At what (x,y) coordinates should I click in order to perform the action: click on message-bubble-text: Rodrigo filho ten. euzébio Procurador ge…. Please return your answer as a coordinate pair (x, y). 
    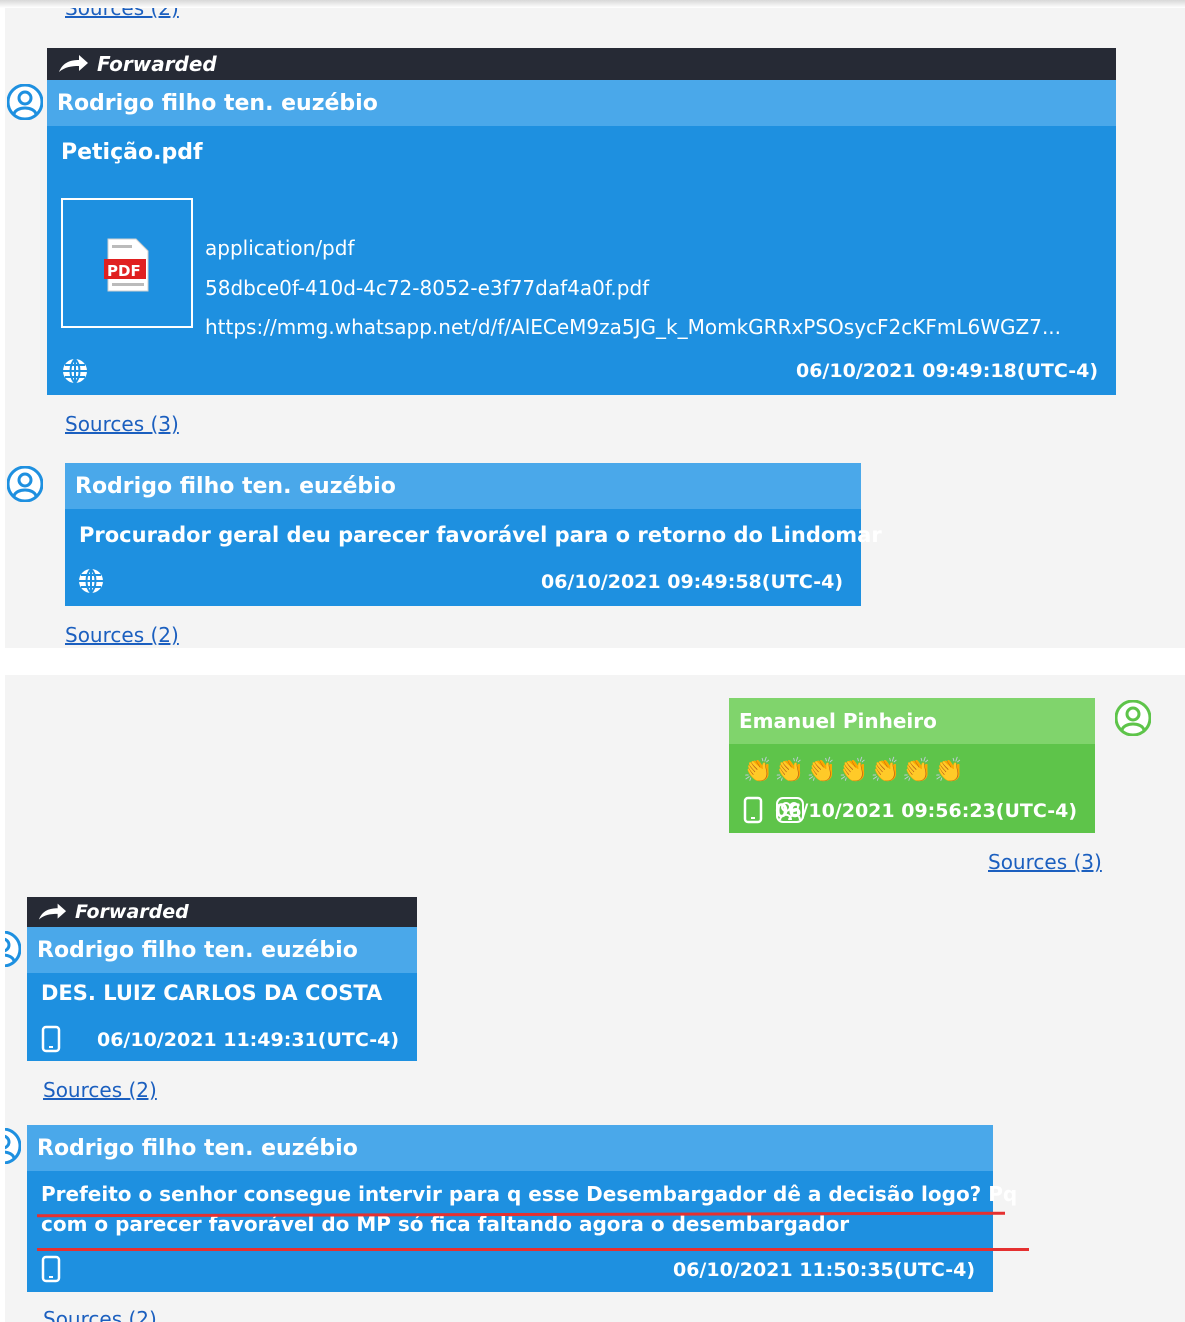
    Looking at the image, I should click on (473, 534).